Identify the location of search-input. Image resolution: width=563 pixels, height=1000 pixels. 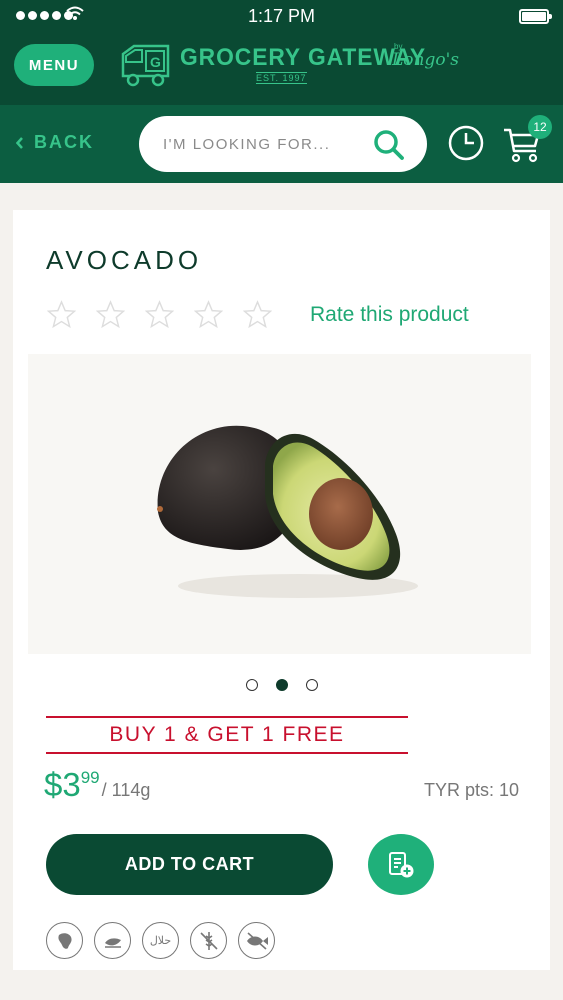
(268, 144).